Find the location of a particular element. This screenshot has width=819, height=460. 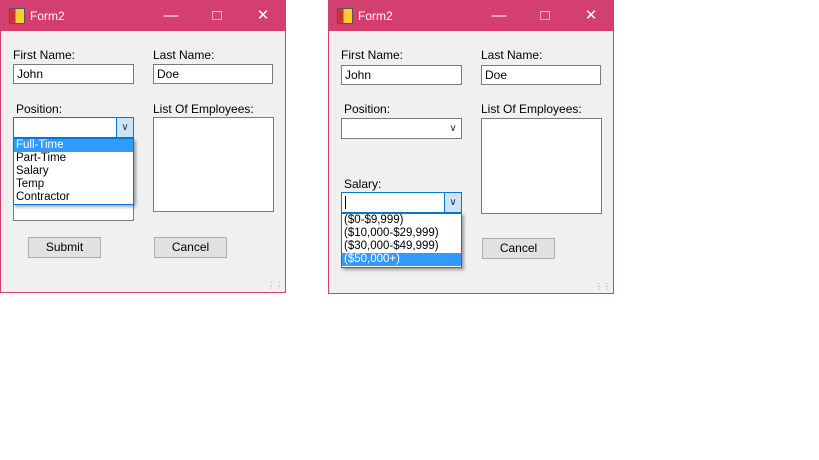

option-salary: Salary is located at coordinates (73, 171).